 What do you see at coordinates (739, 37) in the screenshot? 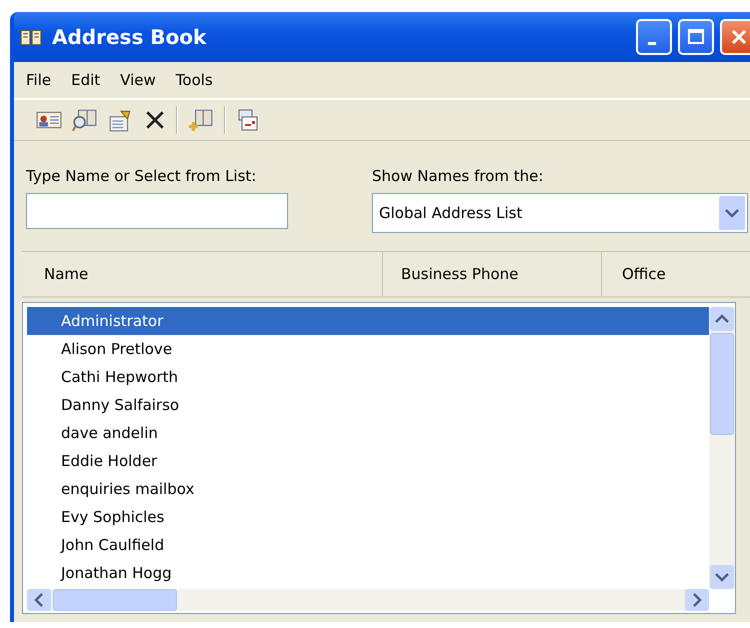
I see `close-icon` at bounding box center [739, 37].